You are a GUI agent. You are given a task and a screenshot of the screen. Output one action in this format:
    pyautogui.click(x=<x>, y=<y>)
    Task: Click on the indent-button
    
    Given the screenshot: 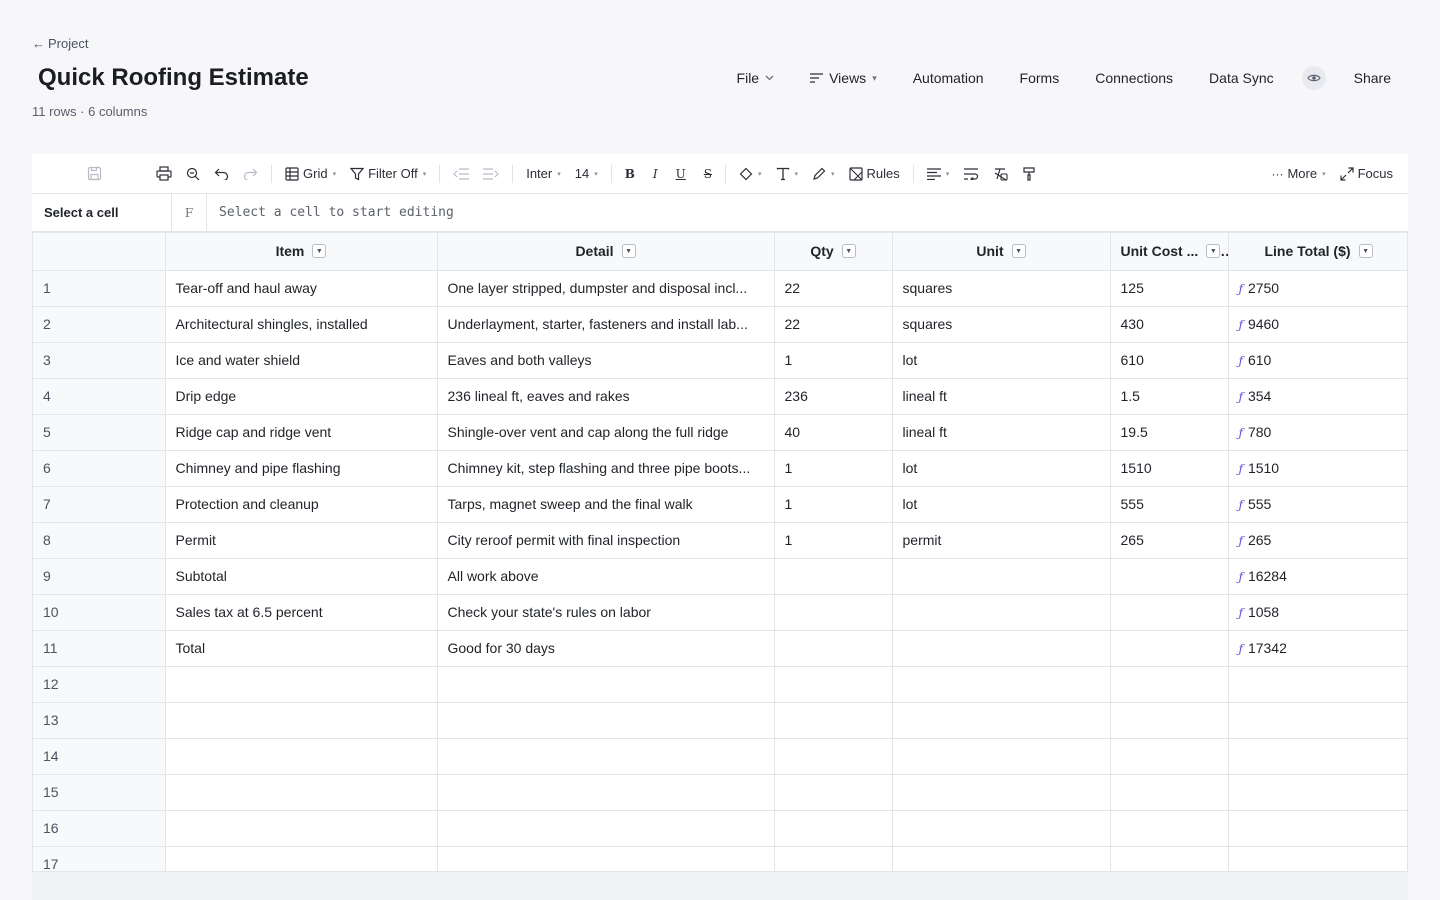 What is the action you would take?
    pyautogui.click(x=491, y=174)
    